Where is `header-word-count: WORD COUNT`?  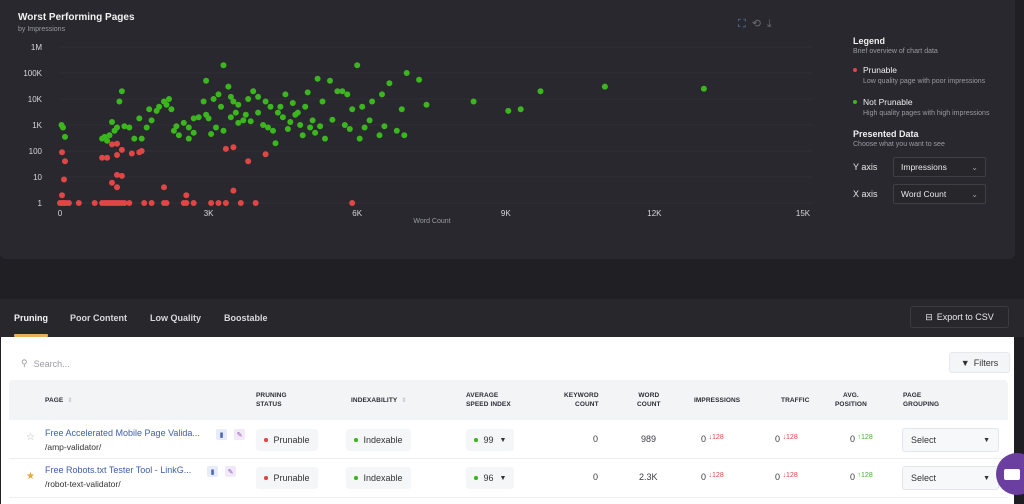
header-word-count: WORD COUNT is located at coordinates (649, 400).